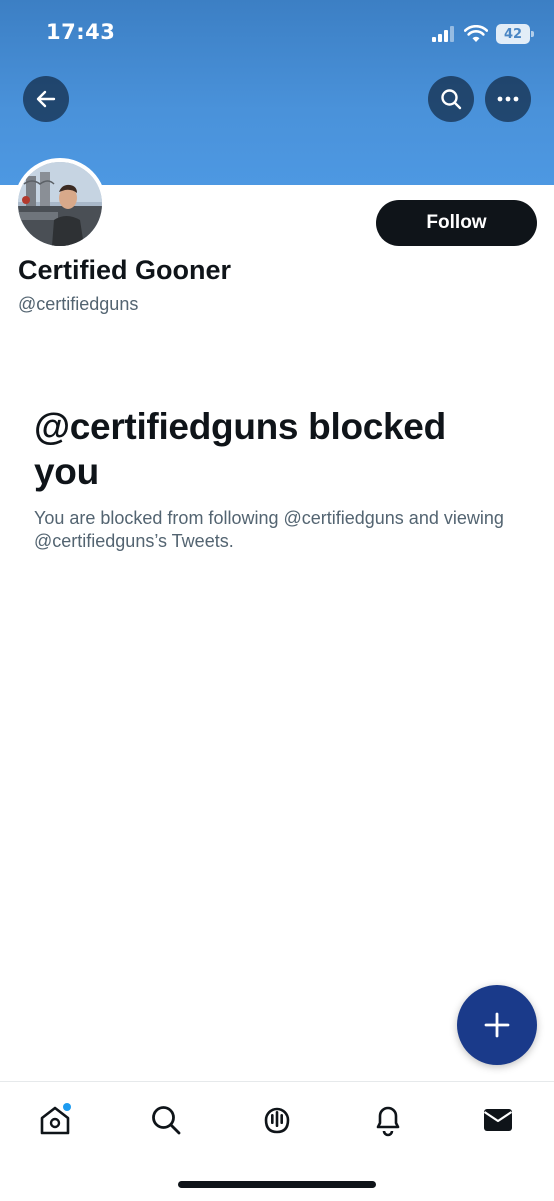  What do you see at coordinates (125, 270) in the screenshot?
I see `display-name: Certified Gooner` at bounding box center [125, 270].